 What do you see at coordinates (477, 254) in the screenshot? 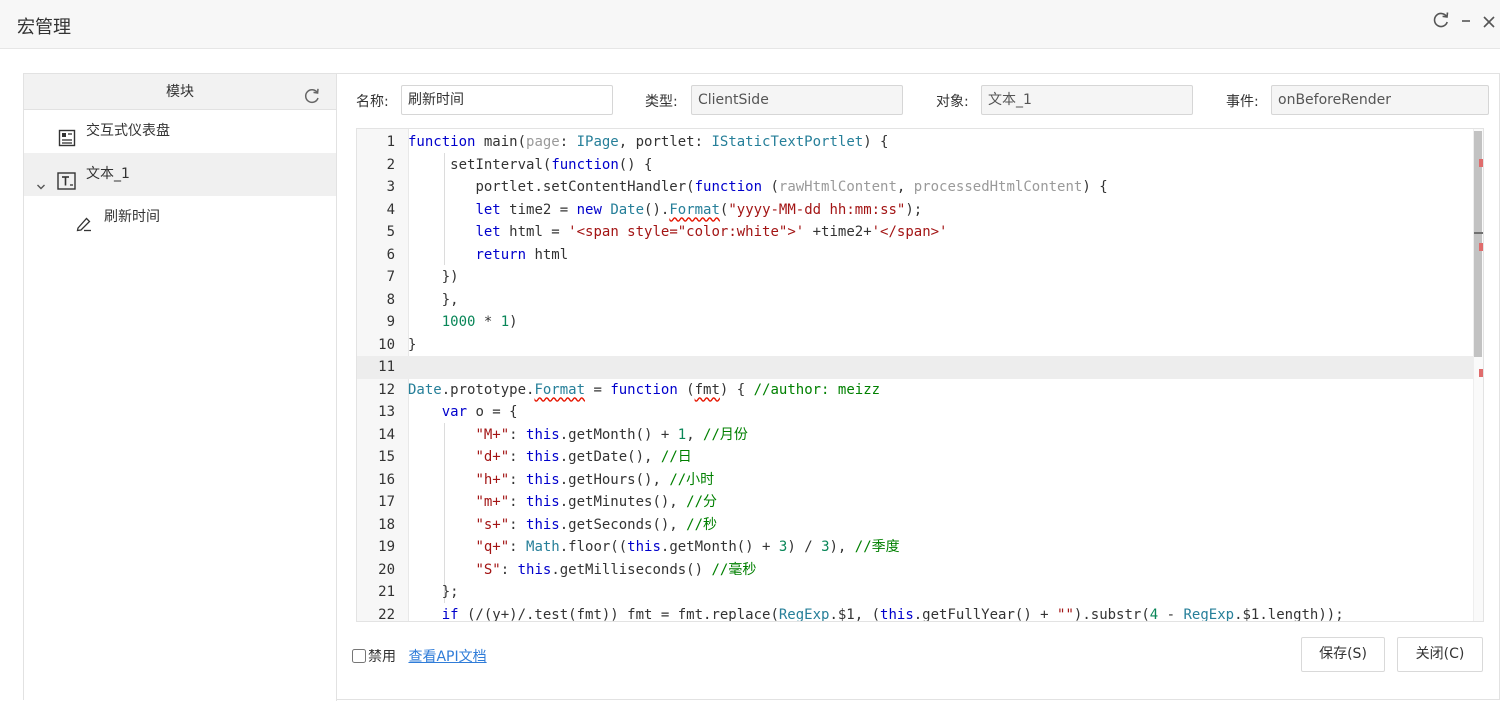
I see `code-line: 6 return html` at bounding box center [477, 254].